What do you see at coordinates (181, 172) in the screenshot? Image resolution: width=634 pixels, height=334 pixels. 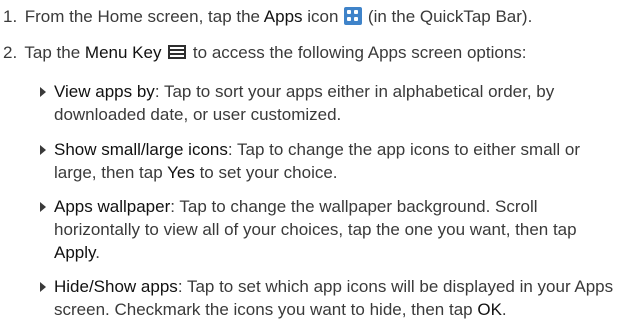 I see `option-action: Yes` at bounding box center [181, 172].